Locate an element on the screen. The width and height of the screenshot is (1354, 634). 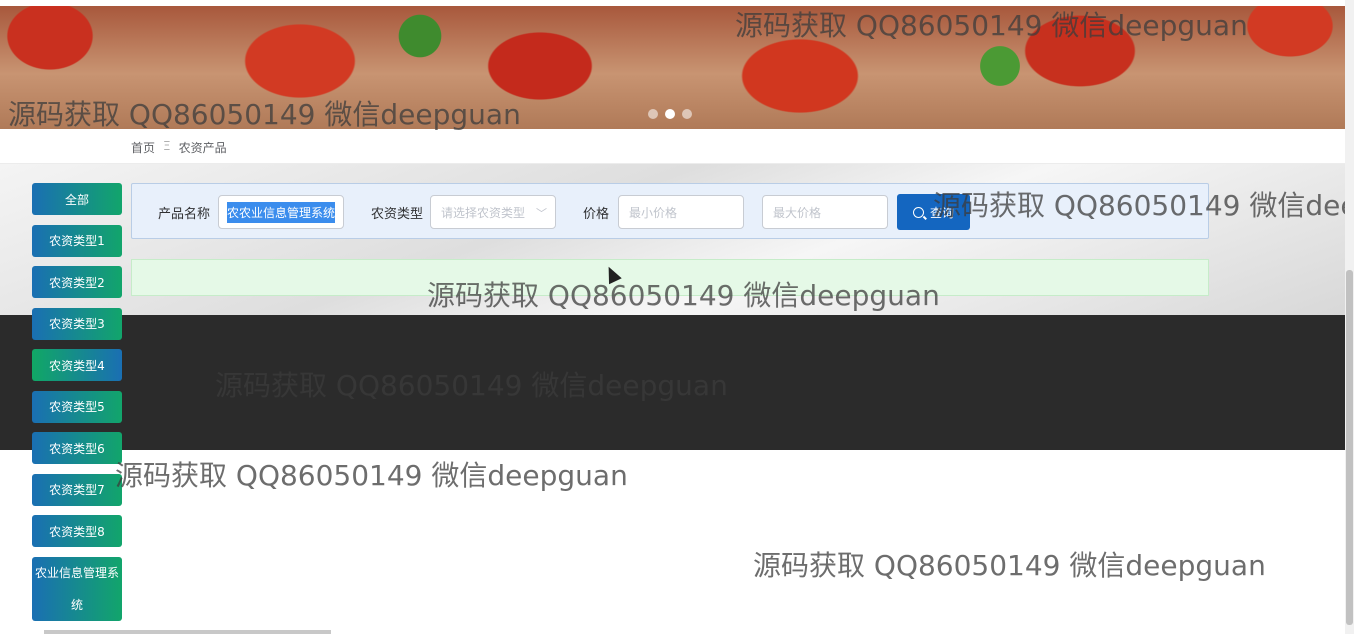
breadcrumb: 首页 Ξ 农资产品 is located at coordinates (179, 147).